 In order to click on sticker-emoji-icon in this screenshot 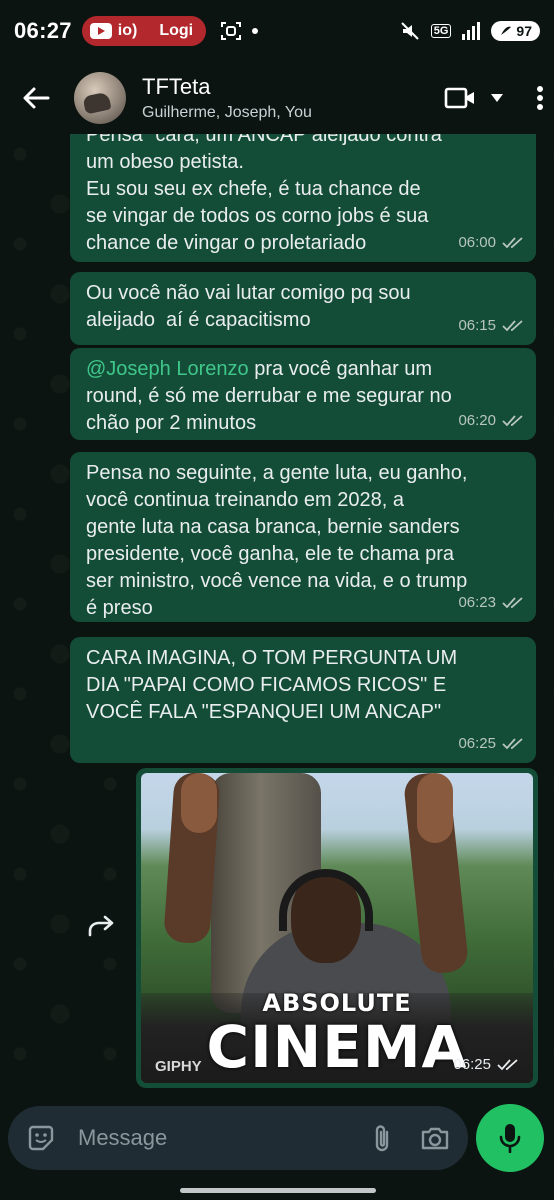, I will do `click(41, 1138)`.